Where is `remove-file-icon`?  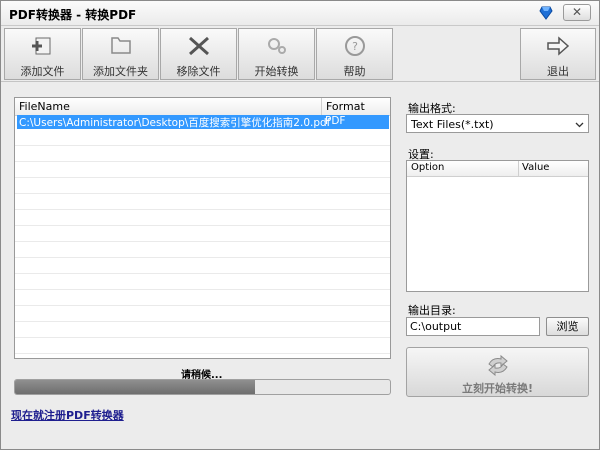 remove-file-icon is located at coordinates (198, 44).